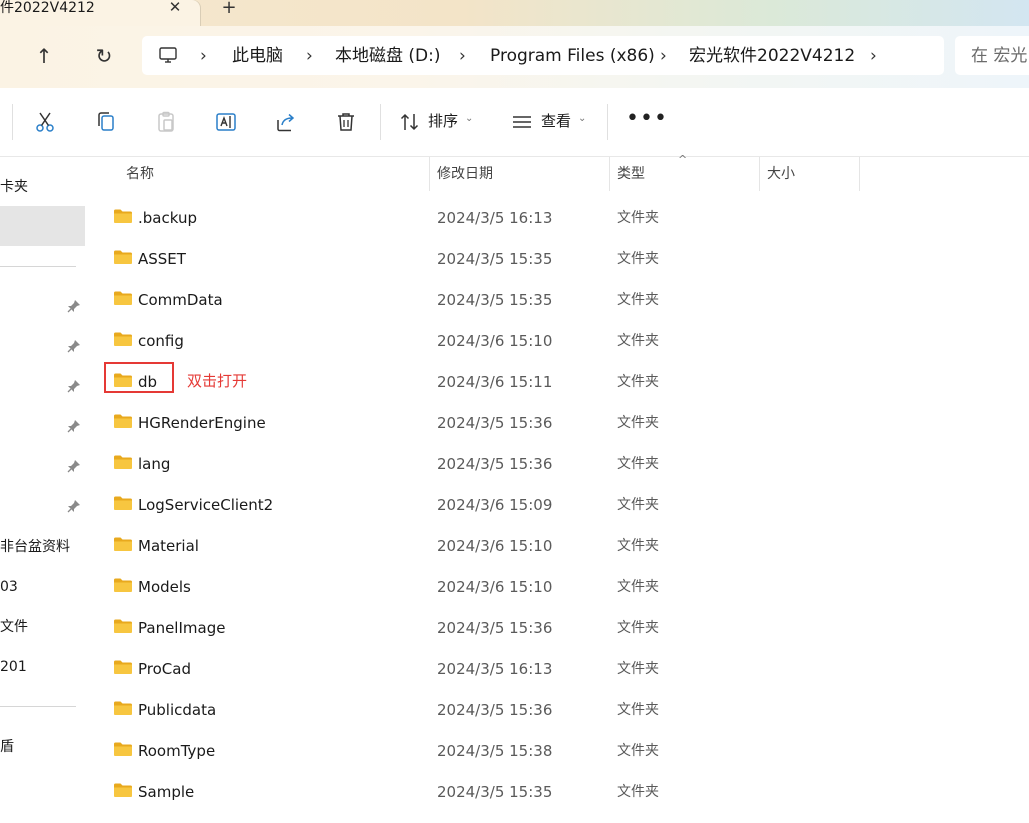 This screenshot has height=823, width=1029. Describe the element at coordinates (482, 424) in the screenshot. I see `table-row: HGRenderEngine 2024/3/5 15:36 文件夹` at that location.